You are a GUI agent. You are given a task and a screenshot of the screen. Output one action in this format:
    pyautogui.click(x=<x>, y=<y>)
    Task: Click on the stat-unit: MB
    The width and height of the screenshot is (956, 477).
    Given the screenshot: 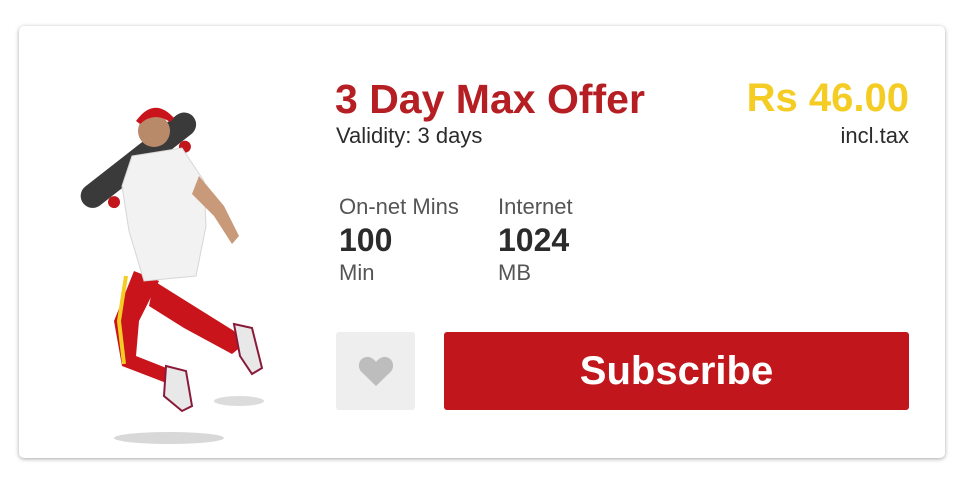 What is the action you would take?
    pyautogui.click(x=514, y=272)
    